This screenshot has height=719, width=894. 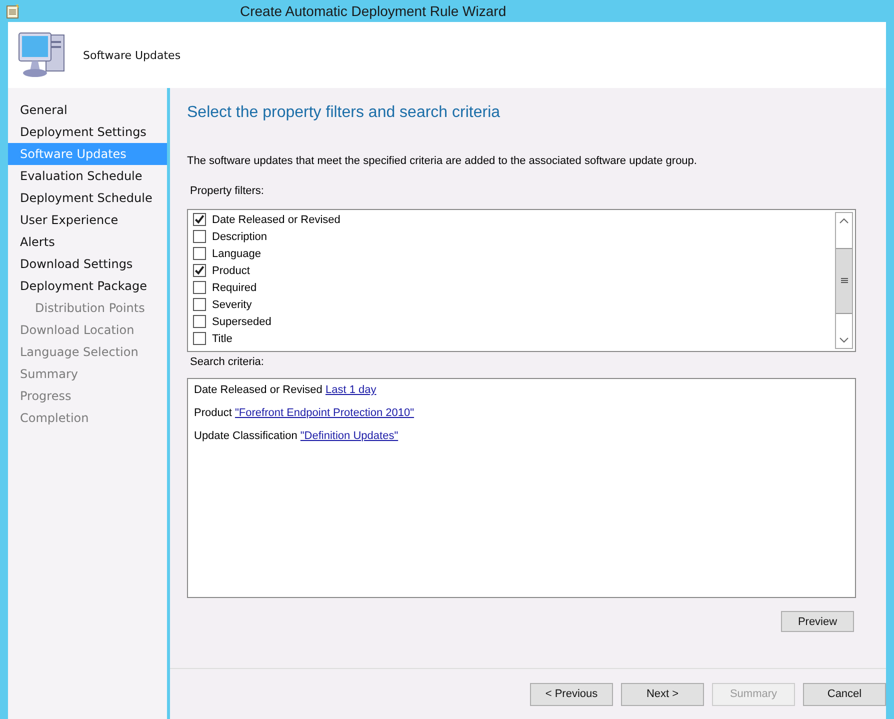 What do you see at coordinates (844, 694) in the screenshot?
I see `wizard-button: Cancel` at bounding box center [844, 694].